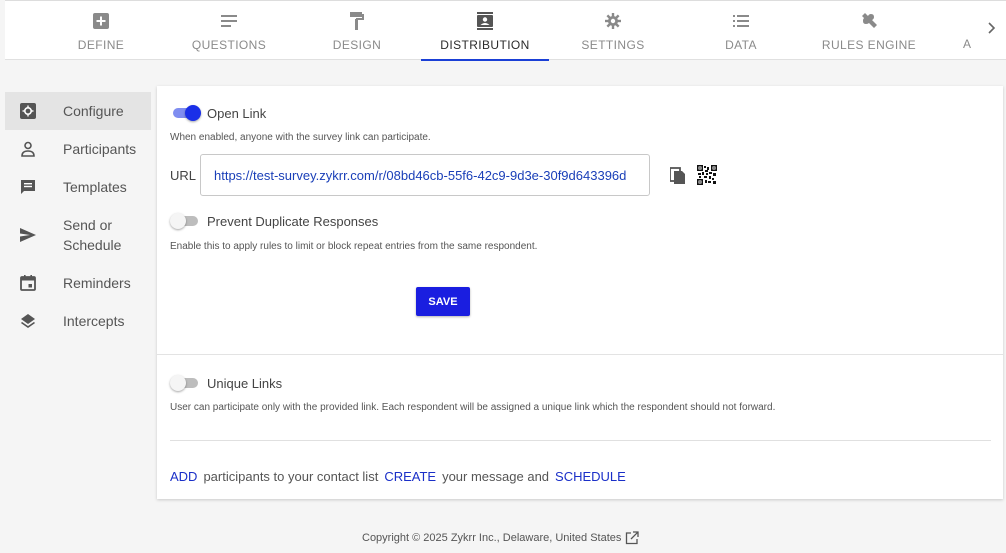 Image resolution: width=1006 pixels, height=553 pixels. I want to click on tab-label: RULES ENGINE, so click(869, 45).